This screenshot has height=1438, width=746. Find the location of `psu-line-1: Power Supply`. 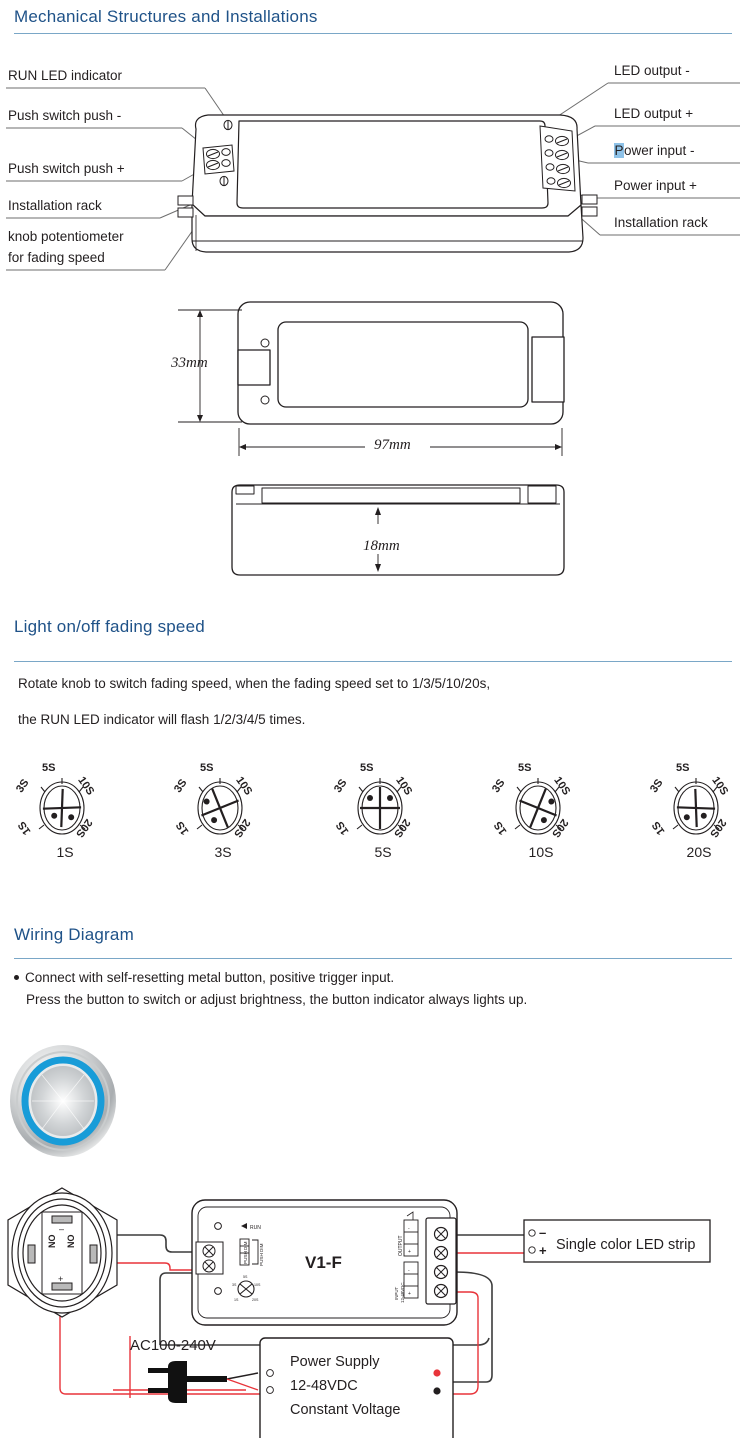

psu-line-1: Power Supply is located at coordinates (335, 1362).